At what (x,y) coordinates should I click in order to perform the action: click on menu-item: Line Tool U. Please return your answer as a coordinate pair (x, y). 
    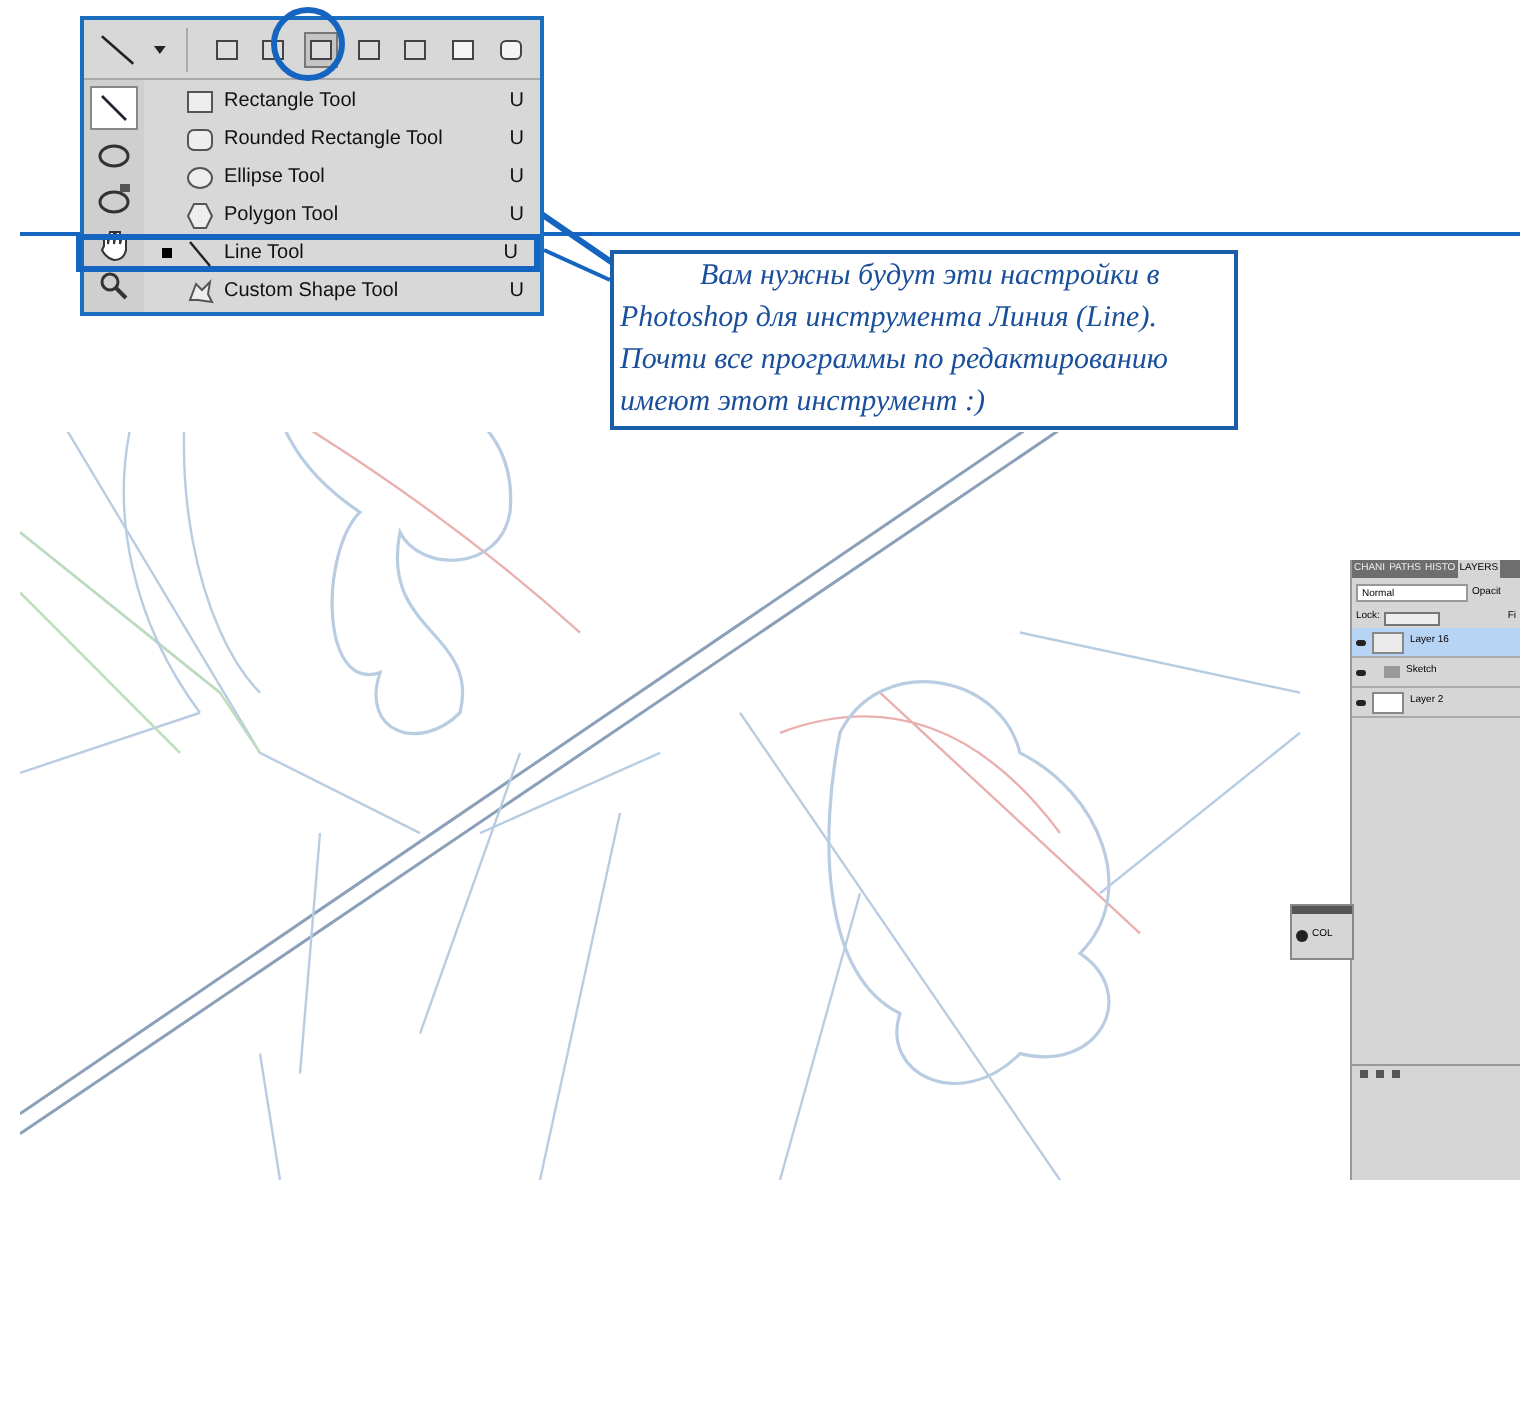
    Looking at the image, I should click on (308, 253).